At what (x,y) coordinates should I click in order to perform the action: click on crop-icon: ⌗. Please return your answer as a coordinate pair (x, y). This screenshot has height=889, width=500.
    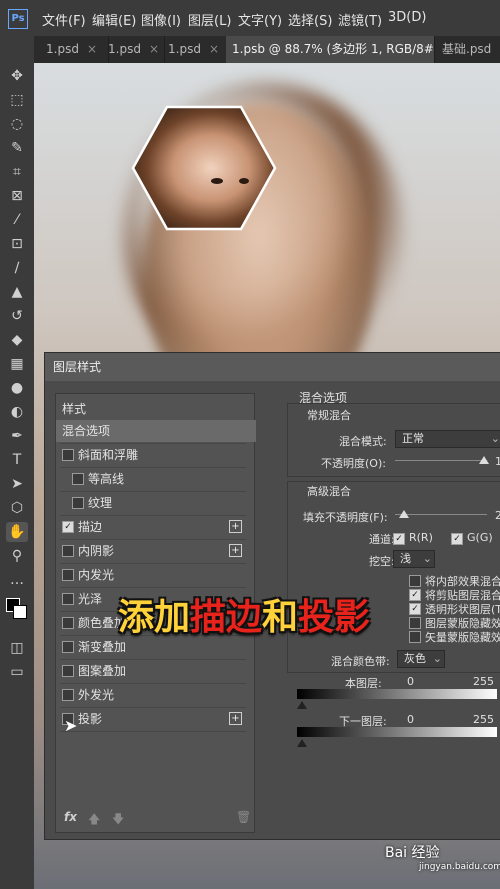
    Looking at the image, I should click on (17, 172).